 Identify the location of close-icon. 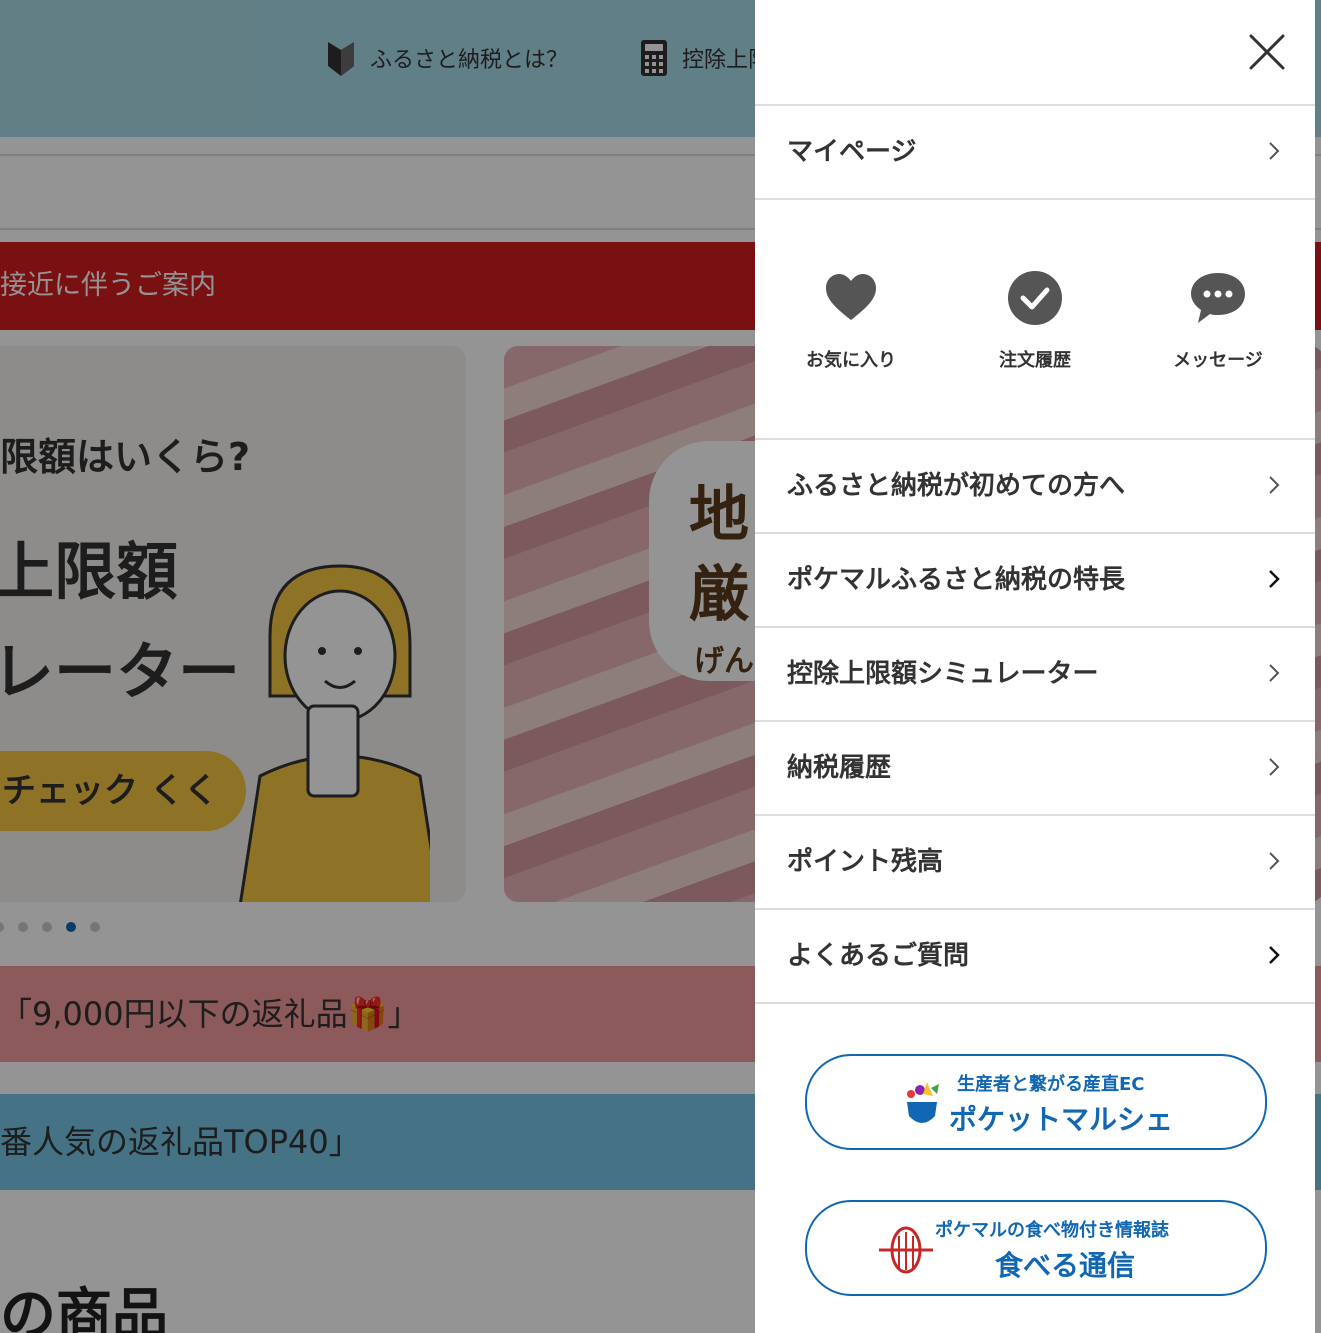
(1267, 52).